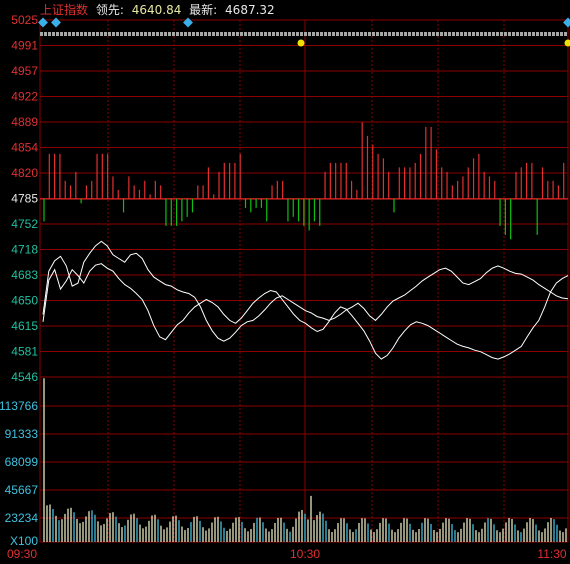  Describe the element at coordinates (19, 406) in the screenshot. I see `volume-tick-label: 113766` at that location.